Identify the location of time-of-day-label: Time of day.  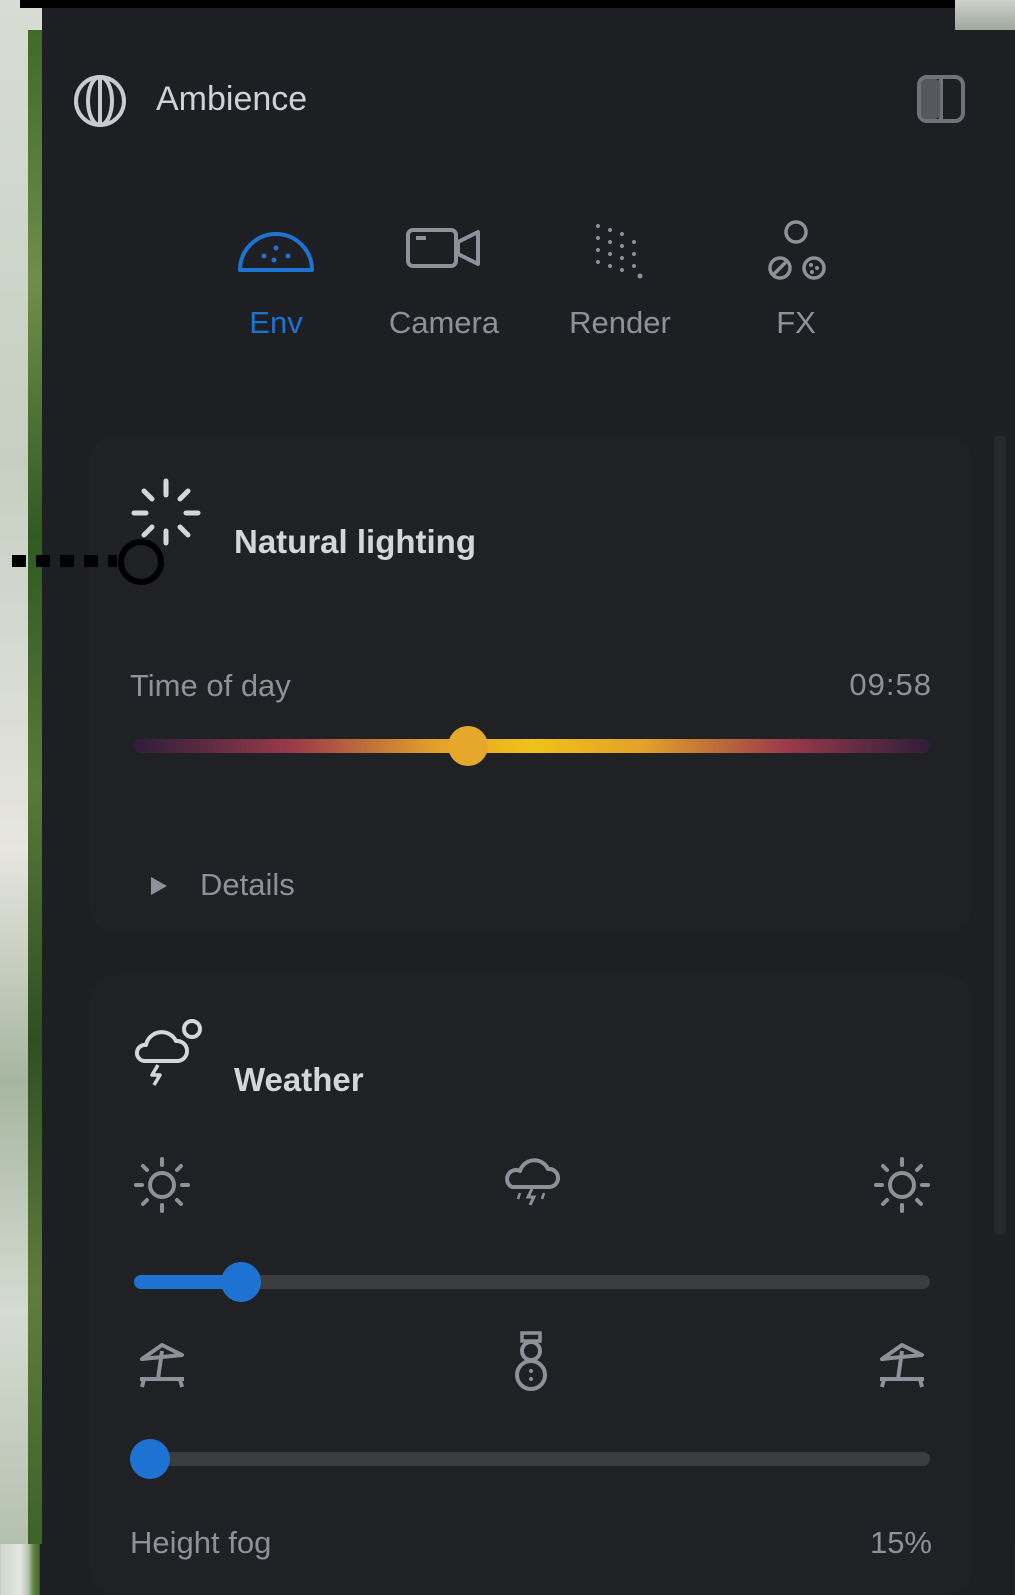
(210, 685).